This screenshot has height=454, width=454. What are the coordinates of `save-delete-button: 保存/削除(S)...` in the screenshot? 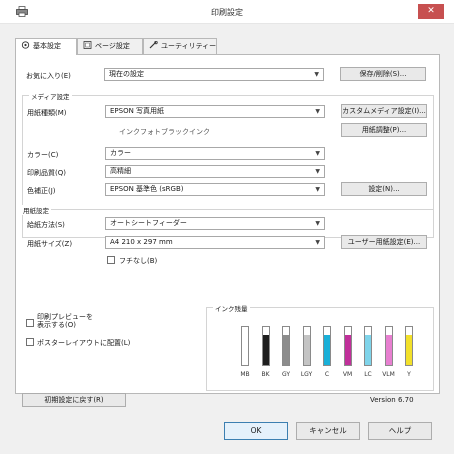 It's located at (383, 74).